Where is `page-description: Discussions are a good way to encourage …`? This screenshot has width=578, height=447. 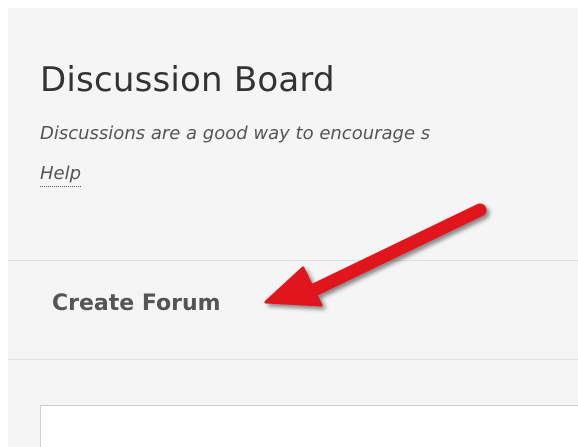 page-description: Discussions are a good way to encourage … is located at coordinates (235, 133).